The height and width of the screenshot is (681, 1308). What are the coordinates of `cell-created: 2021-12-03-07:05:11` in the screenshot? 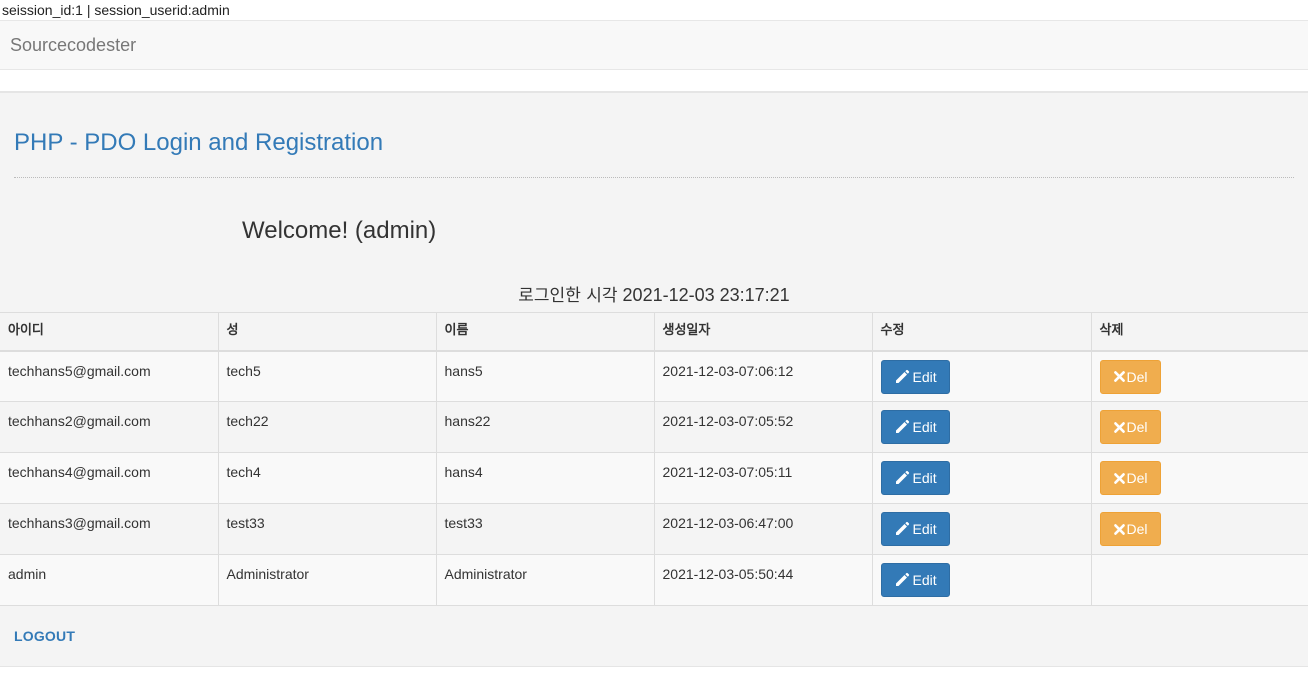 It's located at (763, 478).